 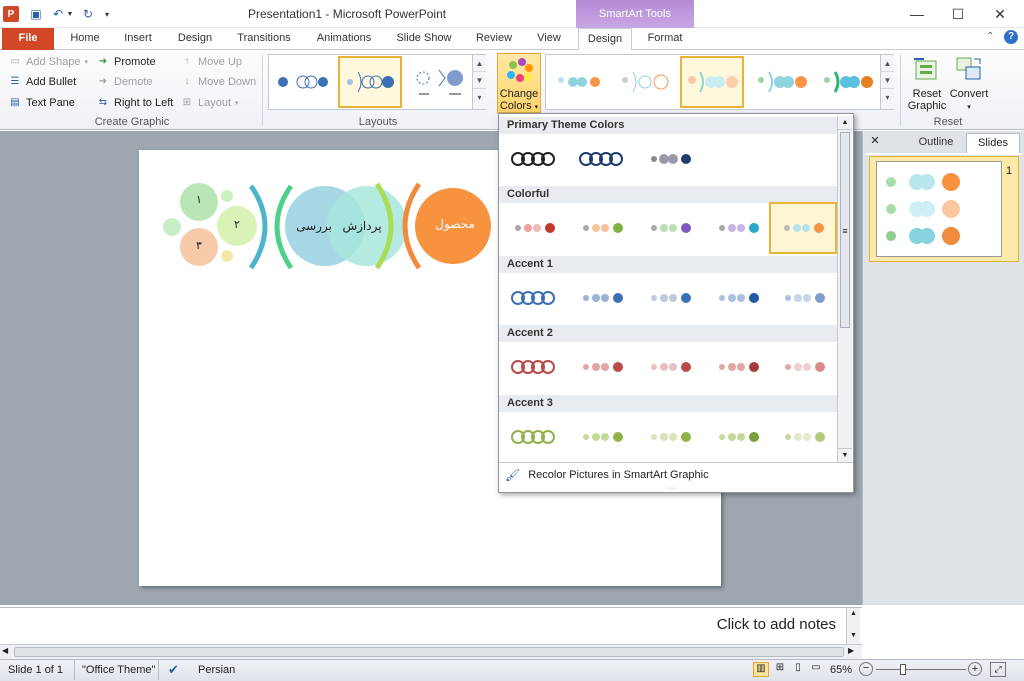 What do you see at coordinates (816, 669) in the screenshot?
I see `slide-show-icon: ▭` at bounding box center [816, 669].